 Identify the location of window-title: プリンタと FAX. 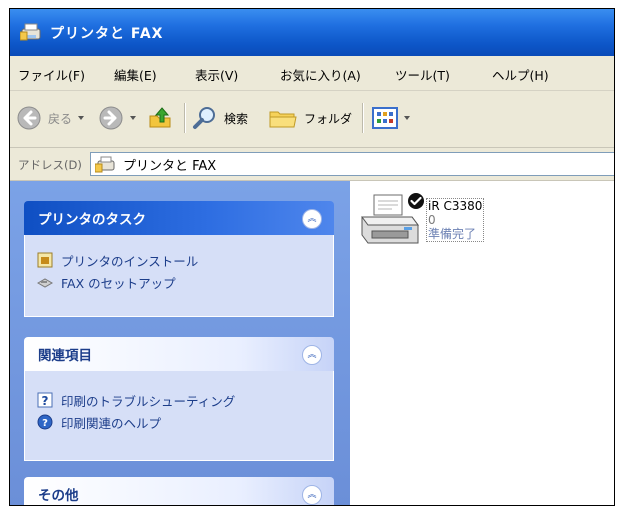
(107, 34).